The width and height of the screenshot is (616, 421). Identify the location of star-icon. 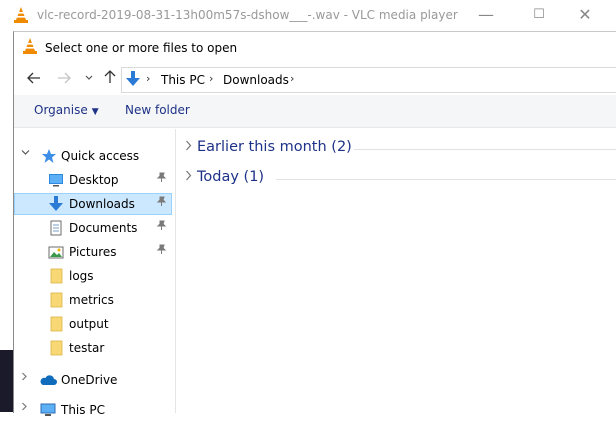
(49, 156).